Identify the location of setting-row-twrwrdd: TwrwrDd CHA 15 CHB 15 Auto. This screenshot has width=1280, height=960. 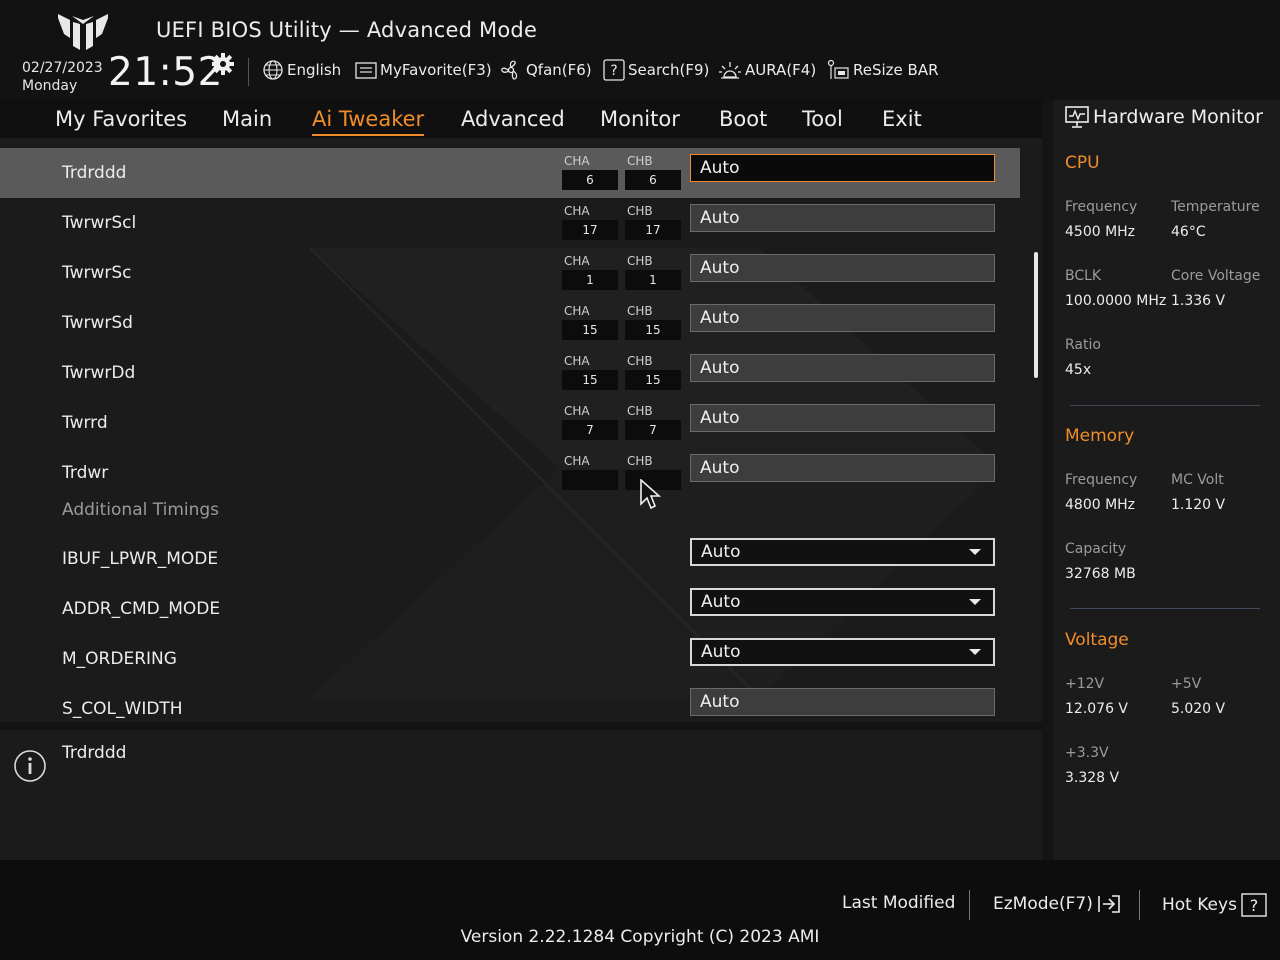
(510, 373).